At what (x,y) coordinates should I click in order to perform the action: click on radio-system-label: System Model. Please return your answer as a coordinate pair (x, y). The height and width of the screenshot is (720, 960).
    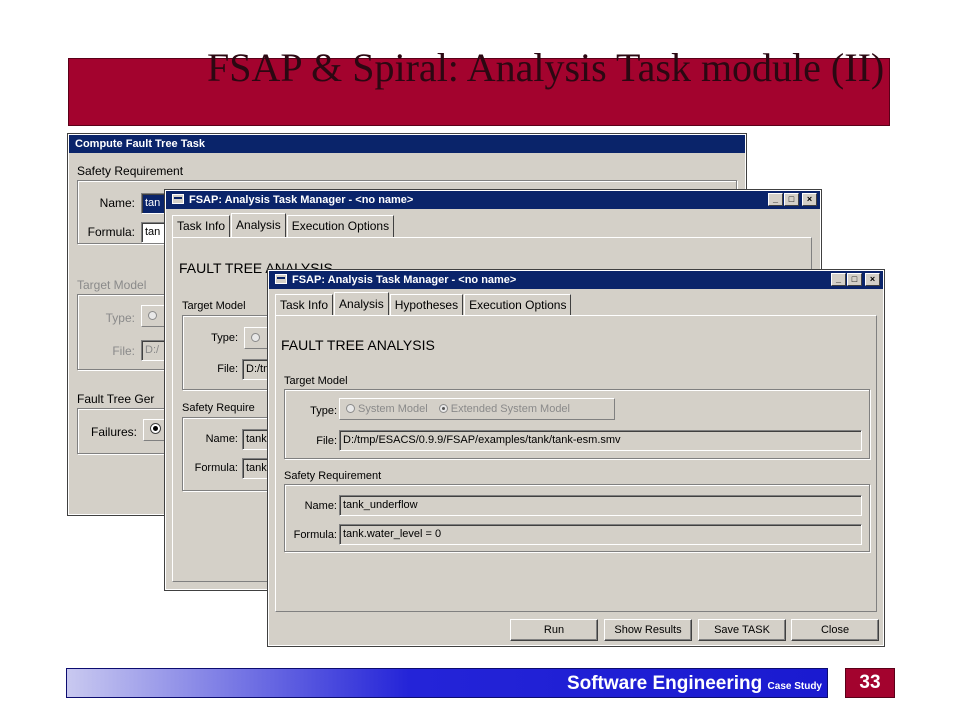
    Looking at the image, I should click on (393, 409).